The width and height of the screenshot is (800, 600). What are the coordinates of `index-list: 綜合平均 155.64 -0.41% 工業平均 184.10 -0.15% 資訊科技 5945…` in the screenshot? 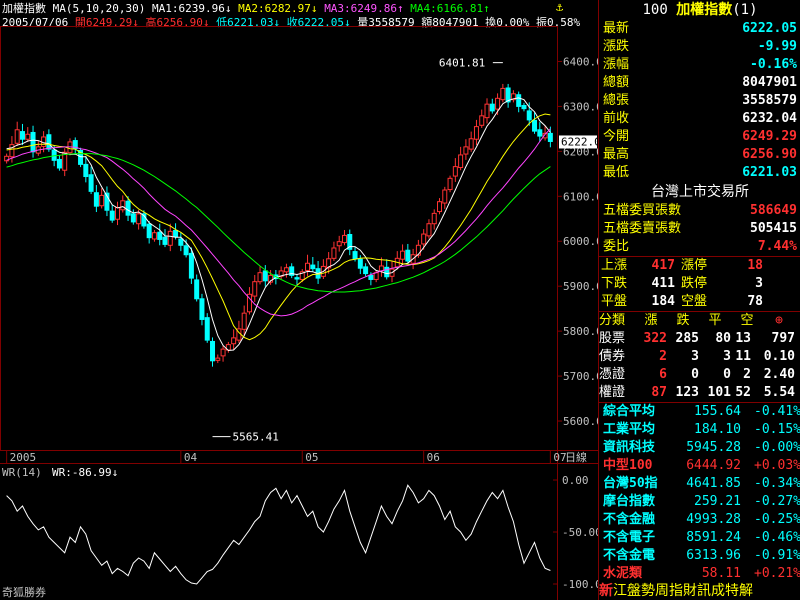 It's located at (699, 492).